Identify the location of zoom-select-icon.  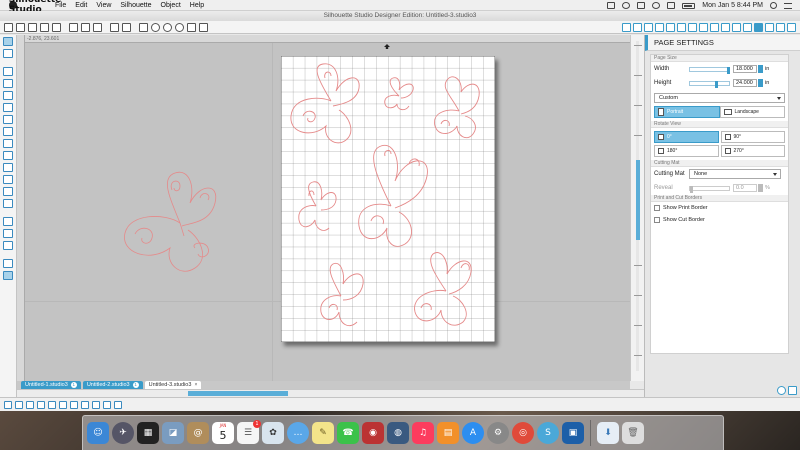
(179, 27).